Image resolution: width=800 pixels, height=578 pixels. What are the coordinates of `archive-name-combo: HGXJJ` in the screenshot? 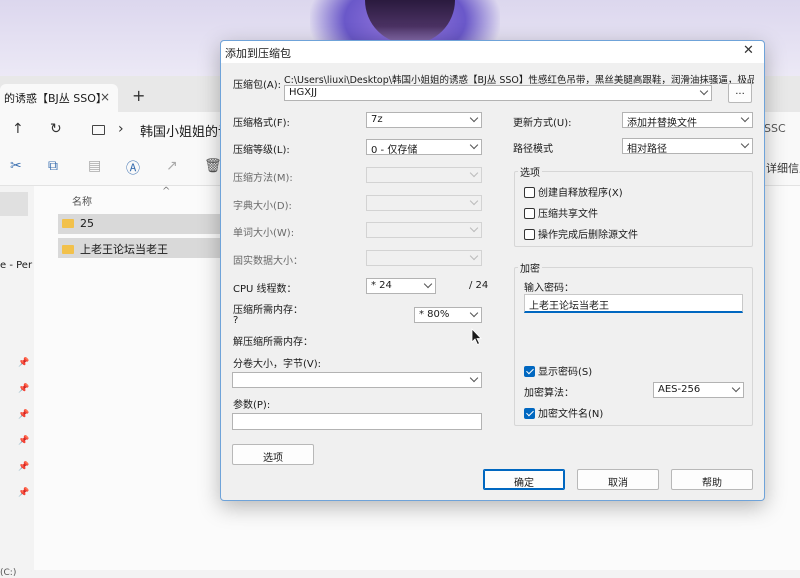 It's located at (498, 93).